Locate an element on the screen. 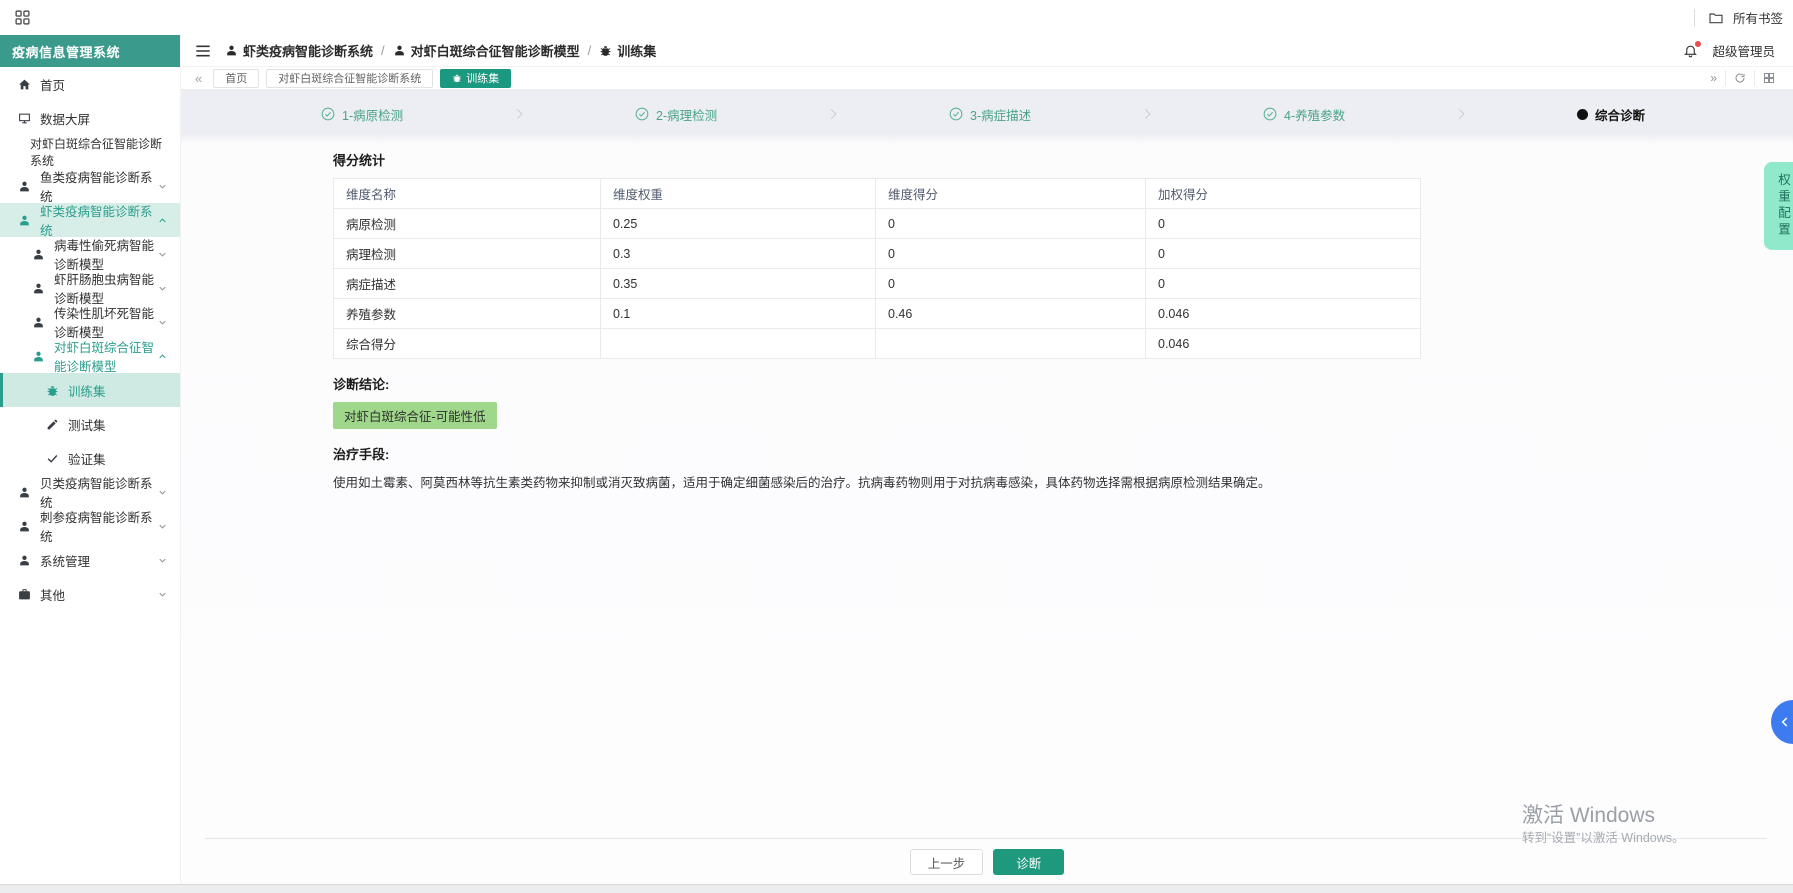 This screenshot has width=1793, height=893. check-icon is located at coordinates (52, 458).